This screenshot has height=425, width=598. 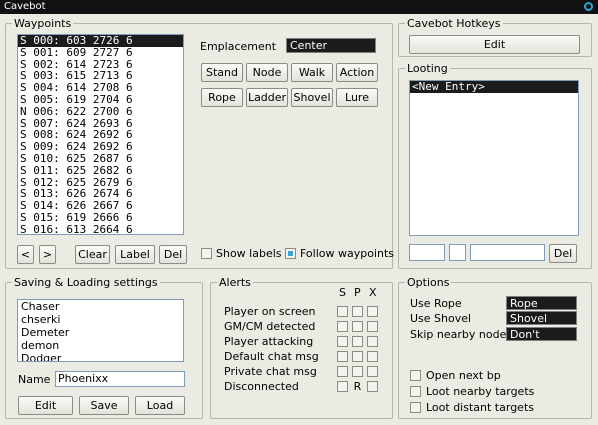 What do you see at coordinates (494, 44) in the screenshot?
I see `hotkeys-edit-button: Edit` at bounding box center [494, 44].